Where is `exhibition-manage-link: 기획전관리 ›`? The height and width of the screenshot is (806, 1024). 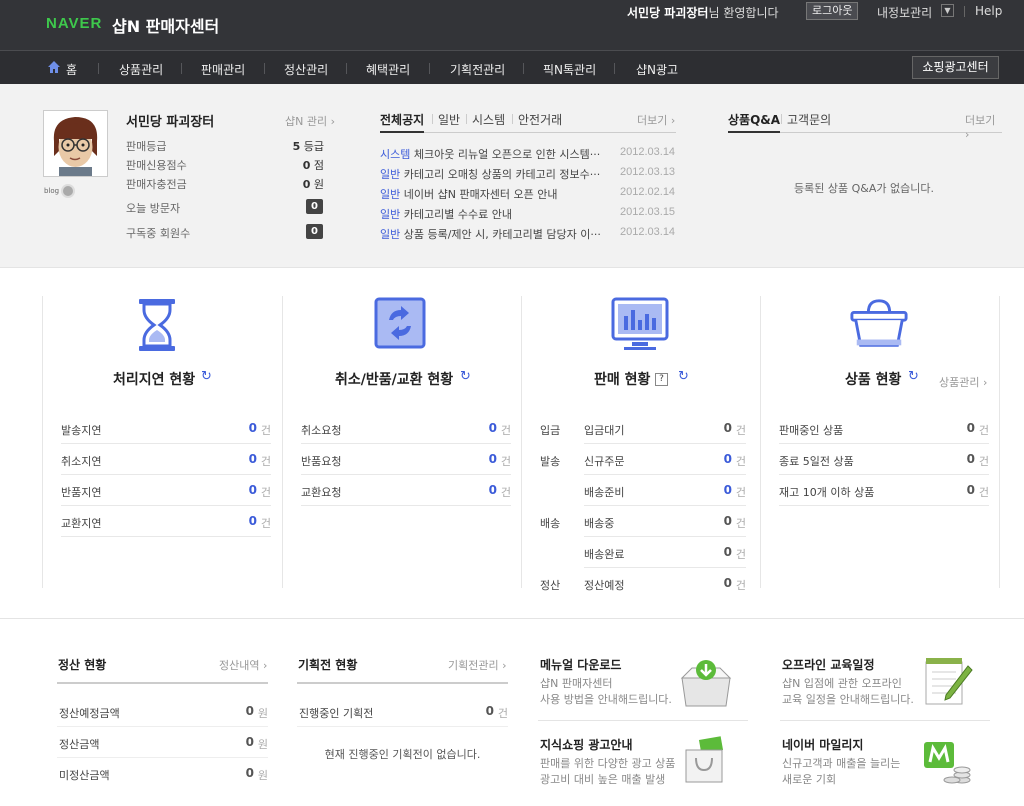
exhibition-manage-link: 기획전관리 › is located at coordinates (477, 665).